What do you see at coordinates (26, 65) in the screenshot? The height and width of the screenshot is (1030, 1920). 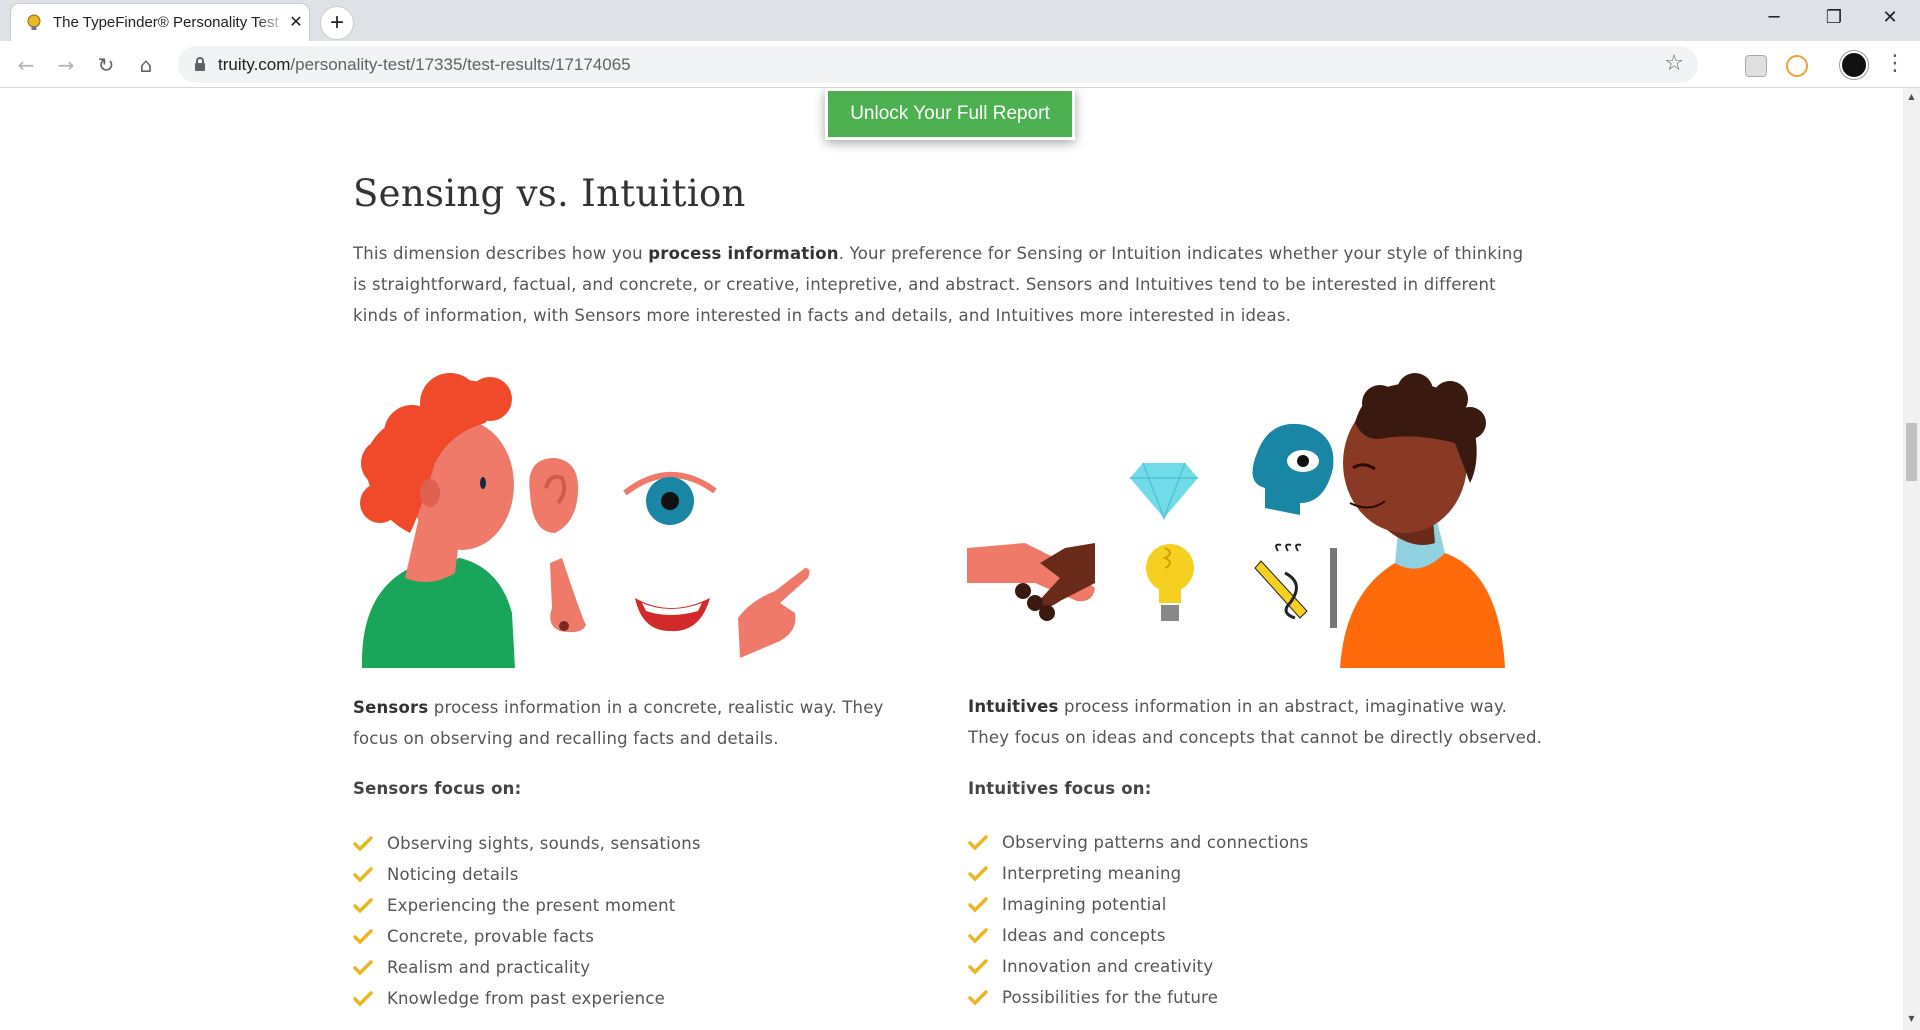 I see `back-button: ←` at bounding box center [26, 65].